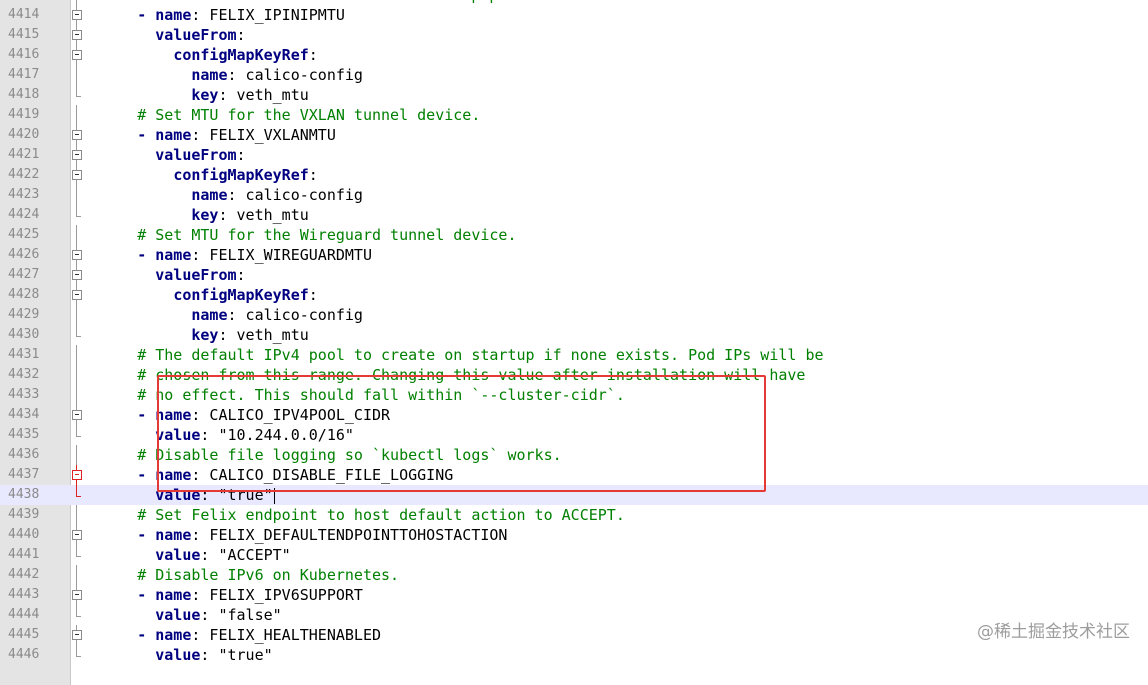 This screenshot has height=685, width=1148. What do you see at coordinates (574, 55) in the screenshot?
I see `code-line: 4416 configMapKeyRef:` at bounding box center [574, 55].